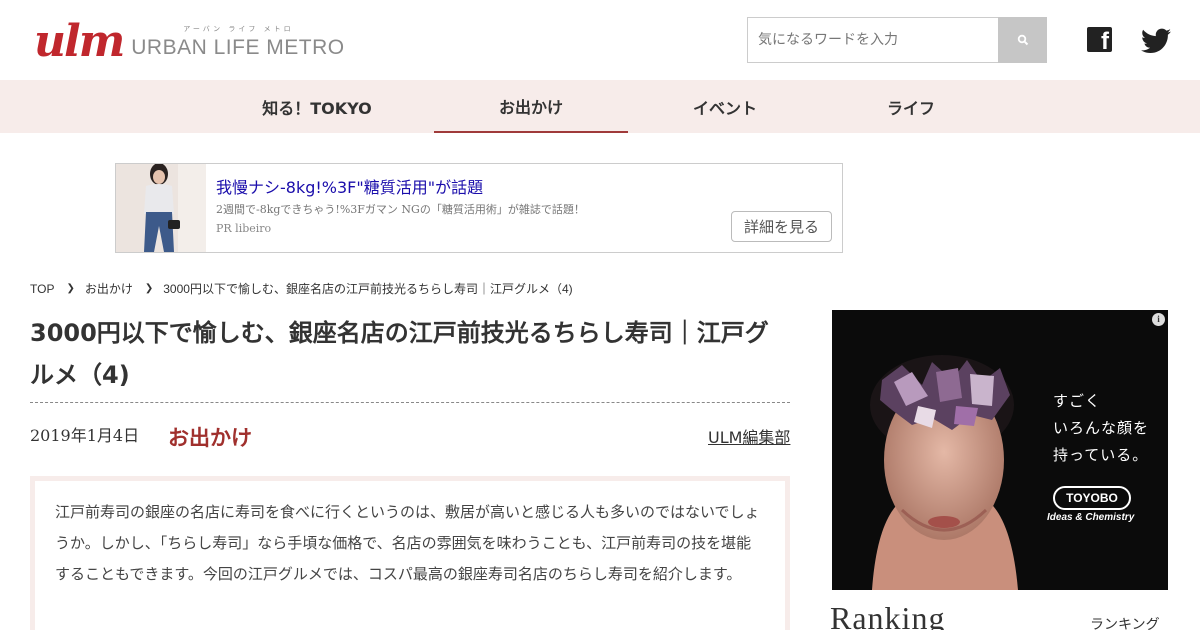 The height and width of the screenshot is (630, 1200). I want to click on twitter-icon, so click(1156, 41).